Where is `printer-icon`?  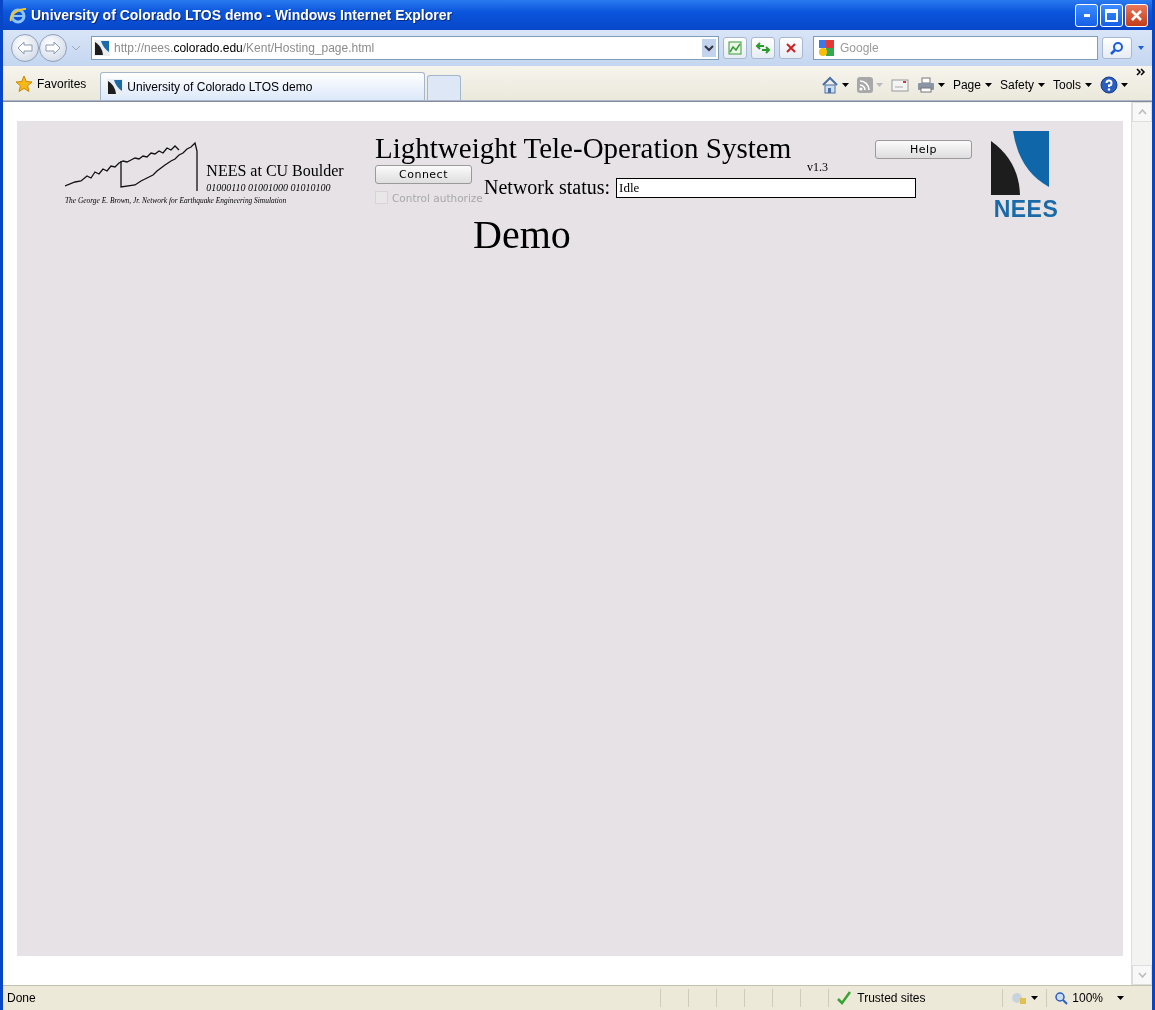 printer-icon is located at coordinates (925, 85).